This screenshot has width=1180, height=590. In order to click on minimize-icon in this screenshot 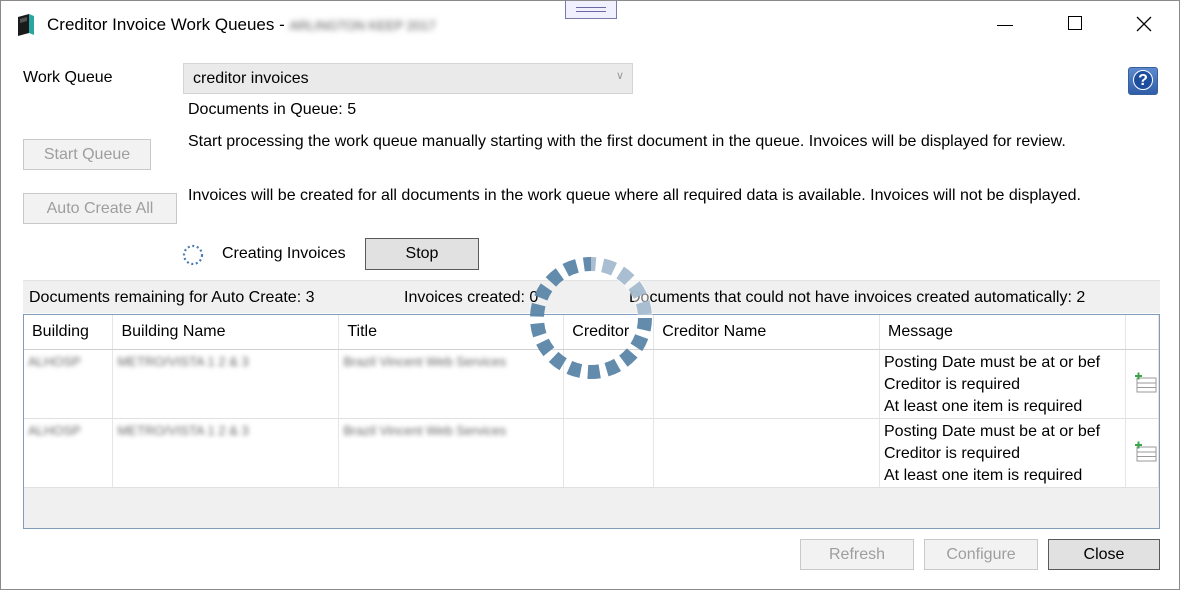, I will do `click(1005, 25)`.